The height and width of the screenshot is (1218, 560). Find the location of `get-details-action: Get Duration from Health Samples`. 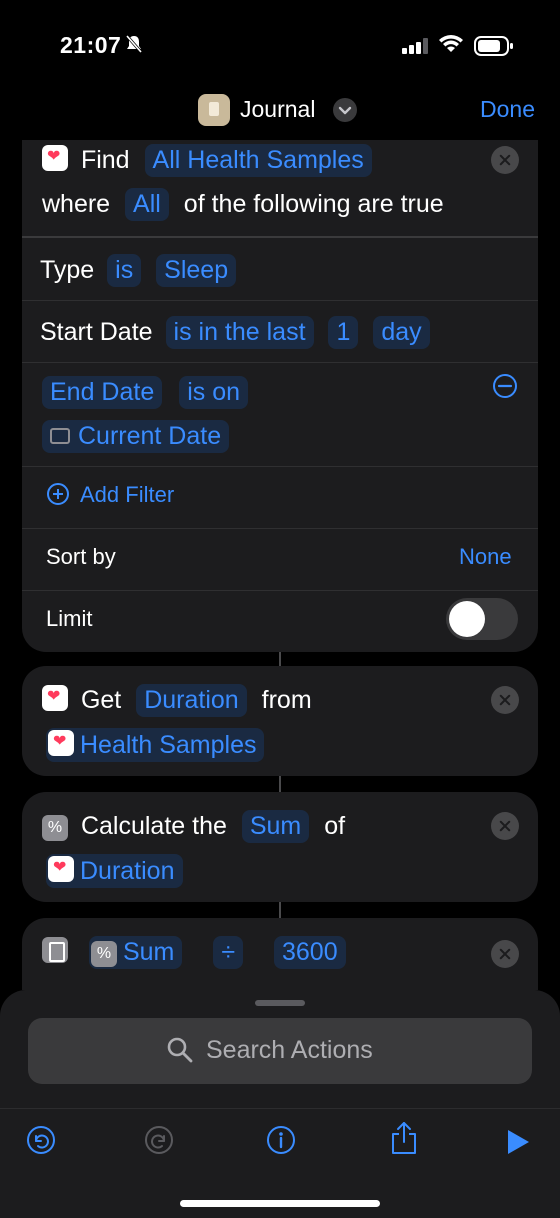

get-details-action: Get Duration from Health Samples is located at coordinates (280, 721).